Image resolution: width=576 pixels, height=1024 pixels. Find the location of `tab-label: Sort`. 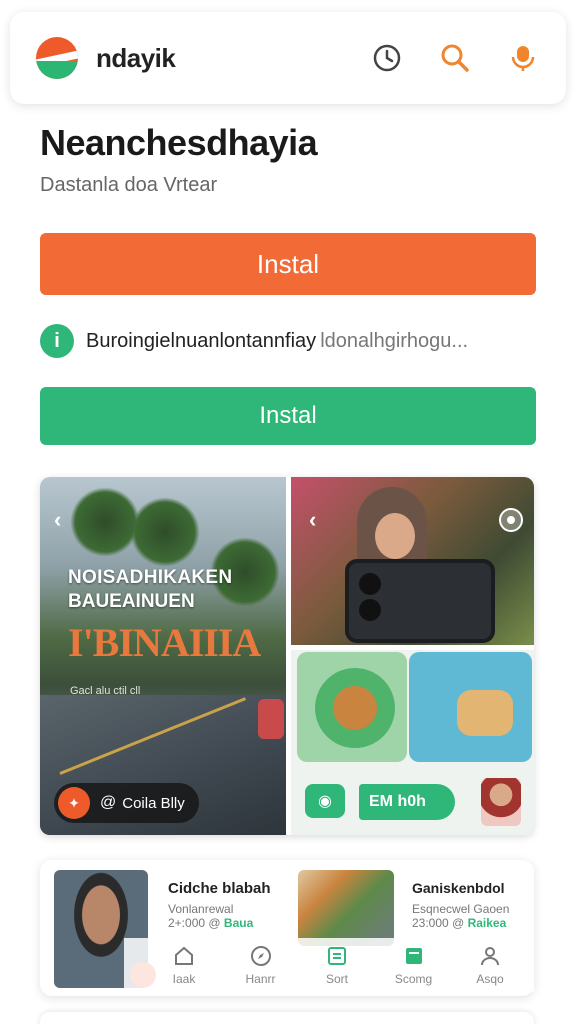

tab-label: Sort is located at coordinates (336, 979).